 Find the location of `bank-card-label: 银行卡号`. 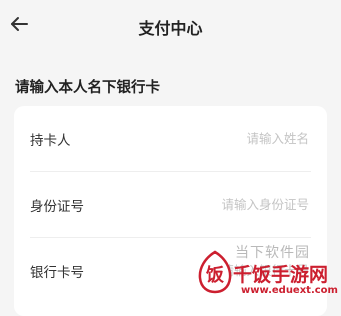

bank-card-label: 银行卡号 is located at coordinates (57, 273).